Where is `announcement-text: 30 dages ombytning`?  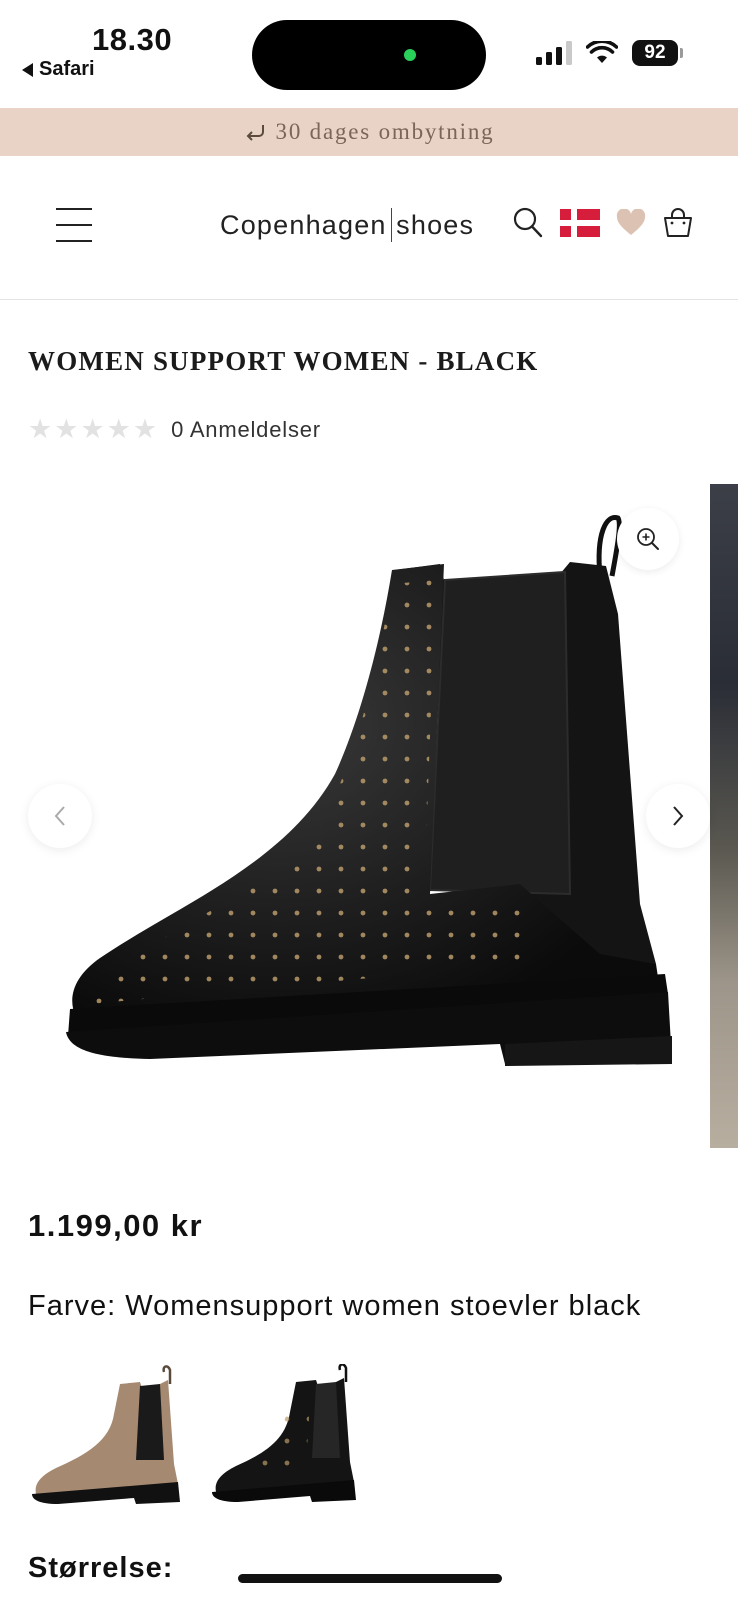 announcement-text: 30 dages ombytning is located at coordinates (385, 131).